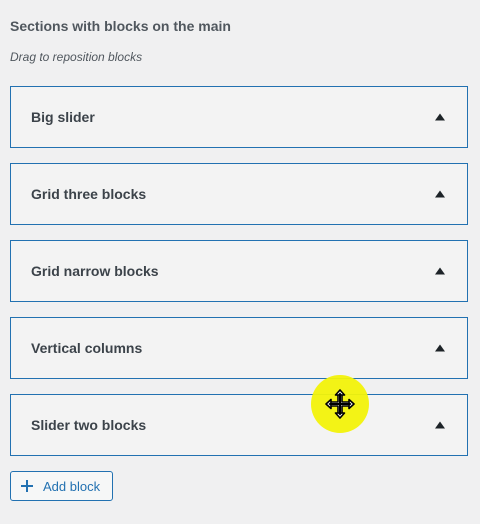 The height and width of the screenshot is (524, 480). I want to click on block-item-vertical-columns: Vertical columns, so click(239, 348).